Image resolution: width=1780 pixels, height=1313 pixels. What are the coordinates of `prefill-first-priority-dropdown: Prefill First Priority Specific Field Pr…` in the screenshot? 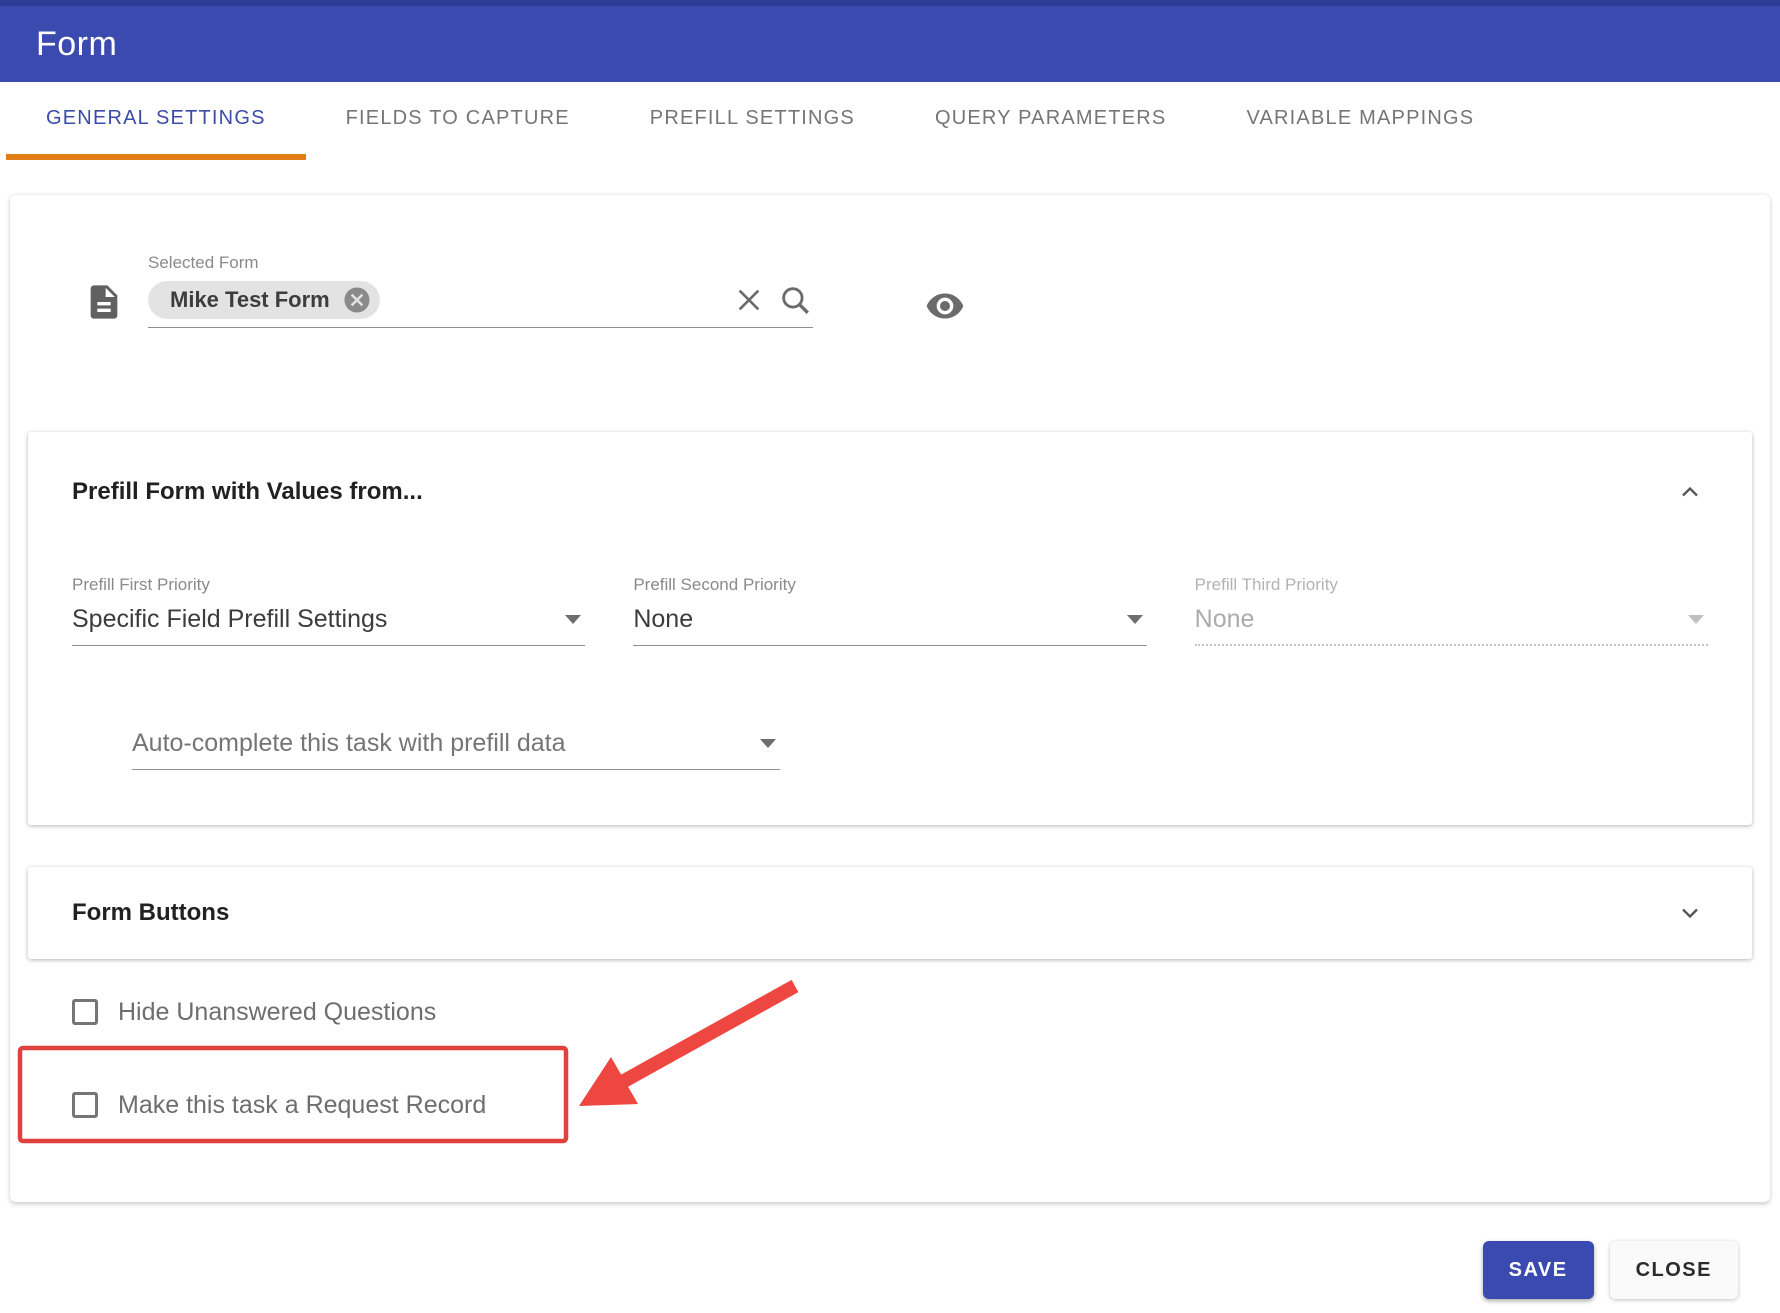 It's located at (329, 610).